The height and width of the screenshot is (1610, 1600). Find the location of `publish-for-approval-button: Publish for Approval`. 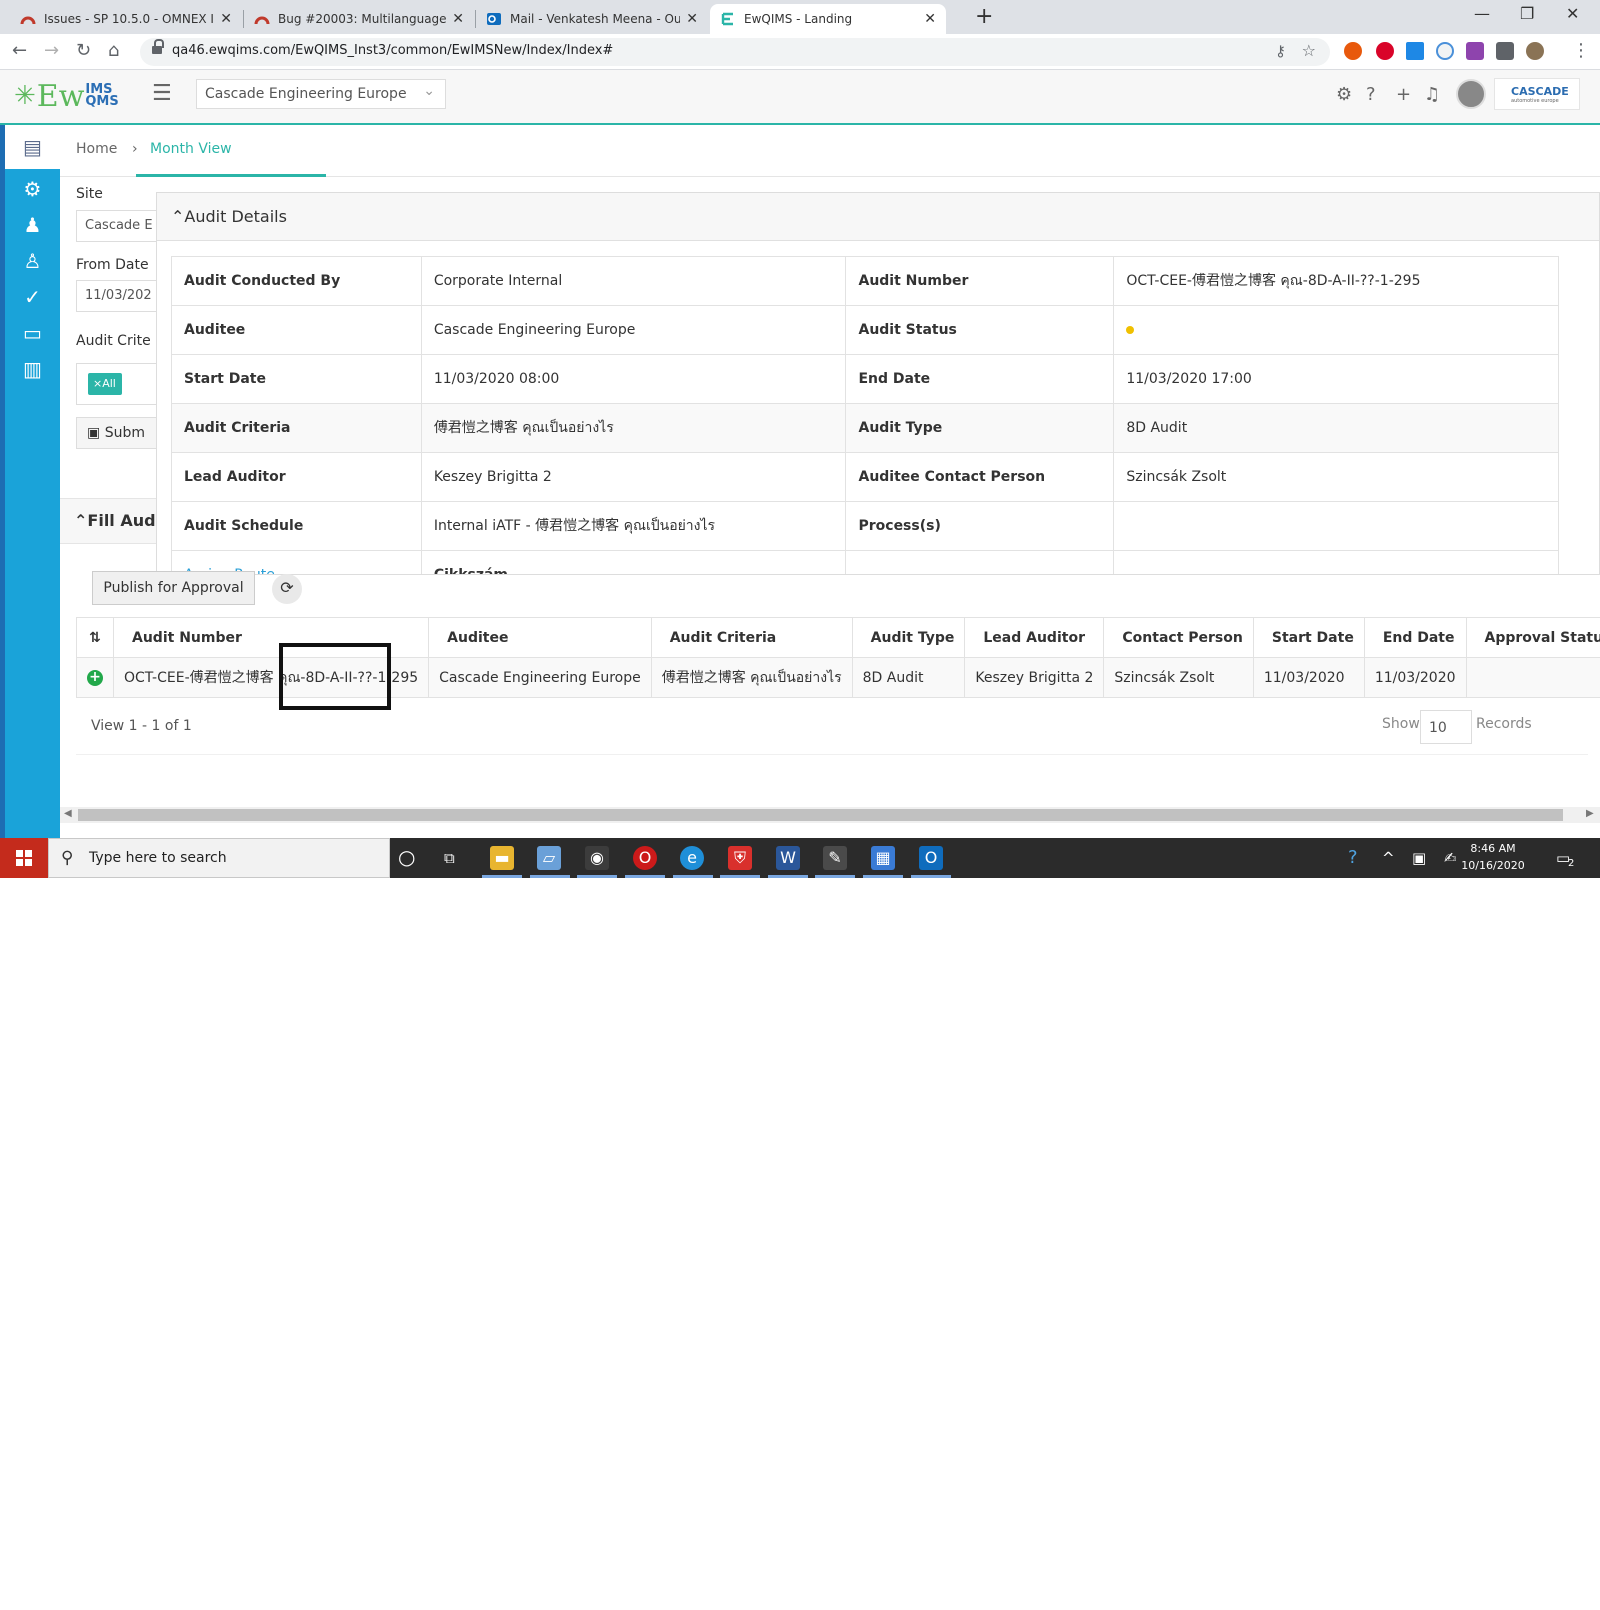

publish-for-approval-button: Publish for Approval is located at coordinates (173, 588).